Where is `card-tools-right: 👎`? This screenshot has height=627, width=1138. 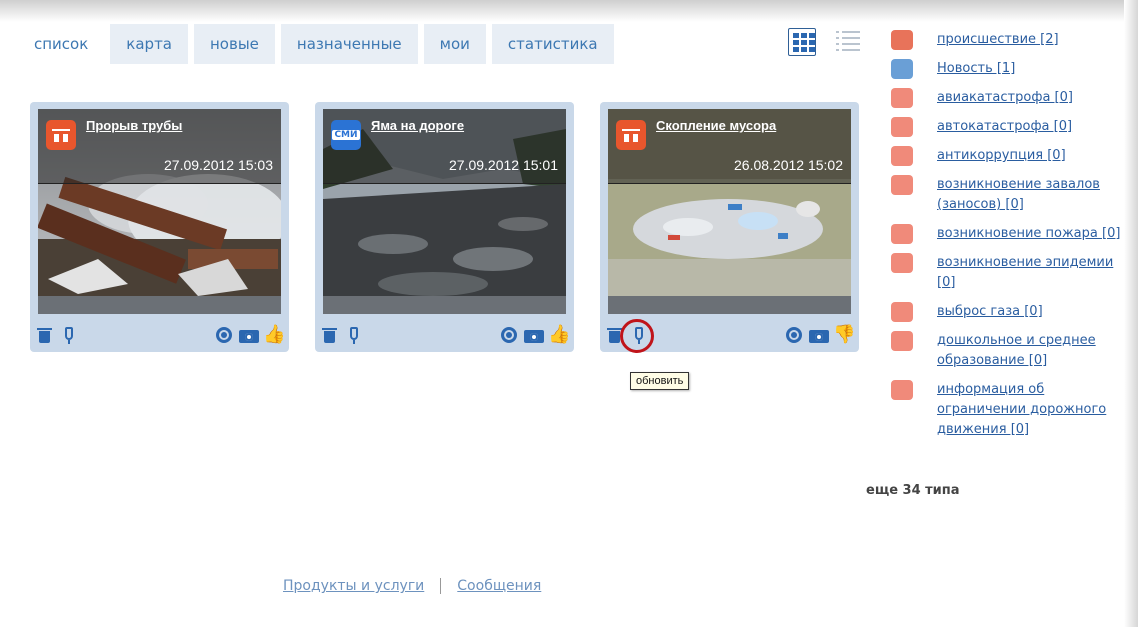
card-tools-right: 👎 is located at coordinates (820, 335).